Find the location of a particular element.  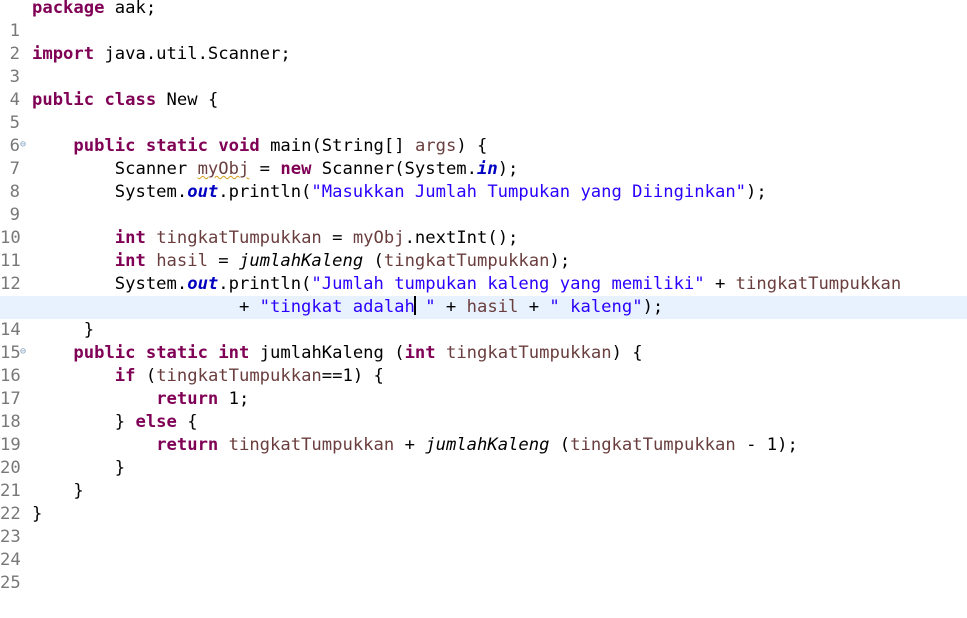

code-text: } else { is located at coordinates (115, 422).